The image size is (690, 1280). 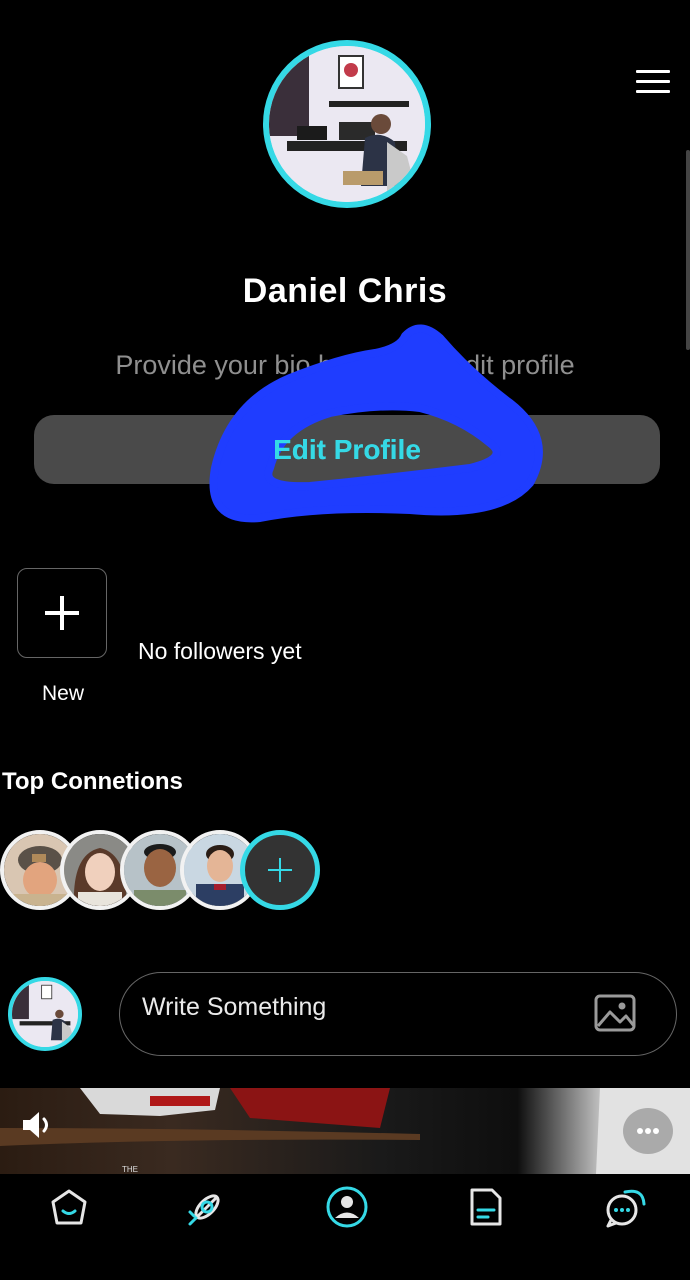 I want to click on image-upload-button, so click(x=615, y=1013).